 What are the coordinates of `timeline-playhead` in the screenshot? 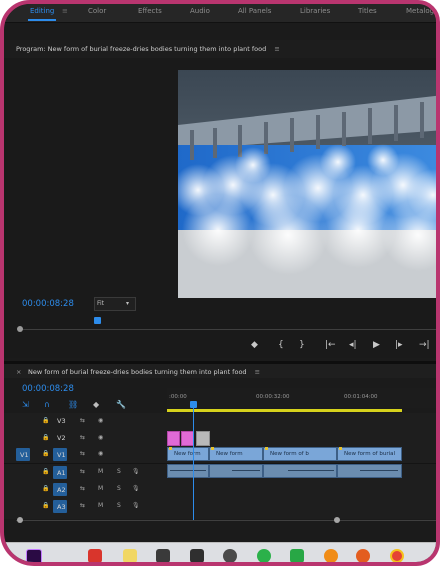 It's located at (193, 404).